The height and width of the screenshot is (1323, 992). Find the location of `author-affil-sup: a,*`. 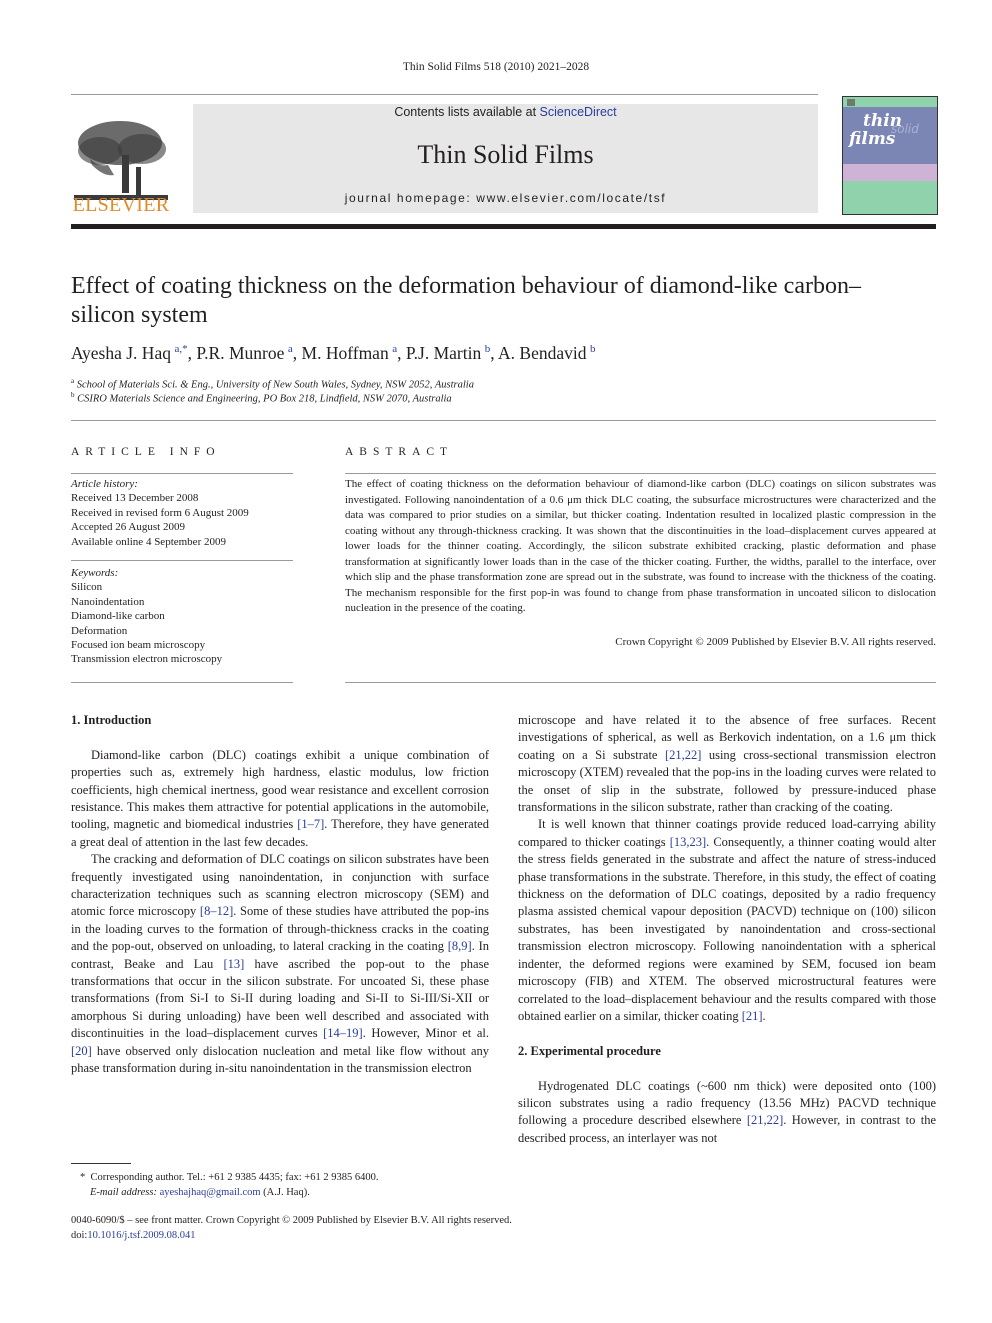

author-affil-sup: a,* is located at coordinates (180, 349).